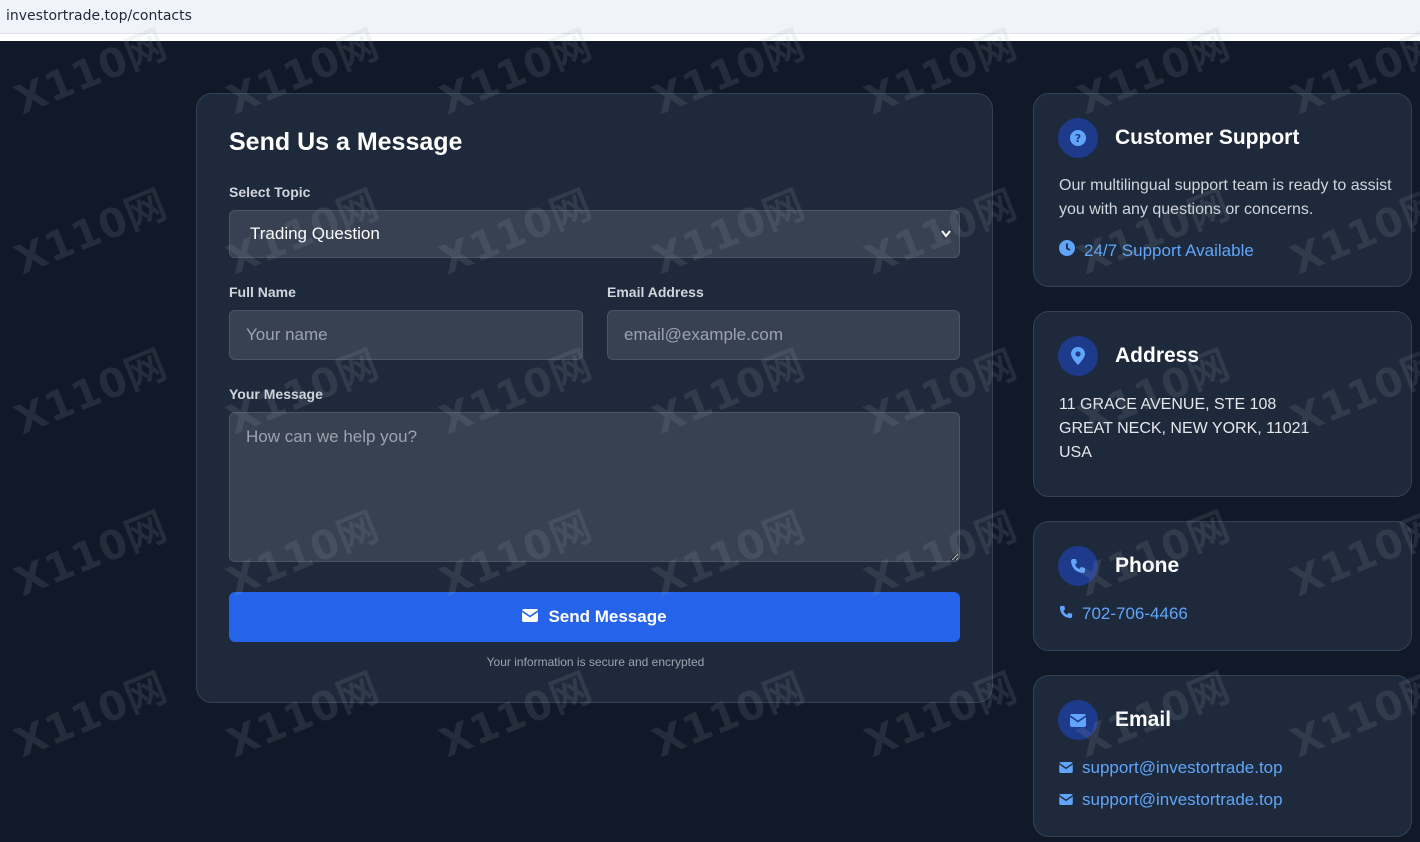 Image resolution: width=1420 pixels, height=842 pixels. Describe the element at coordinates (406, 335) in the screenshot. I see `full-name-input` at that location.